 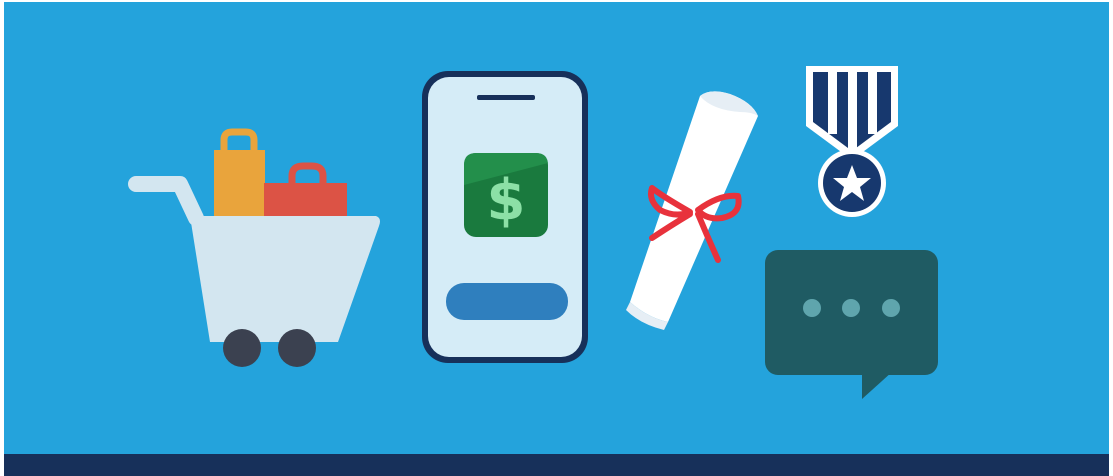 I want to click on medal-icon, so click(x=852, y=141).